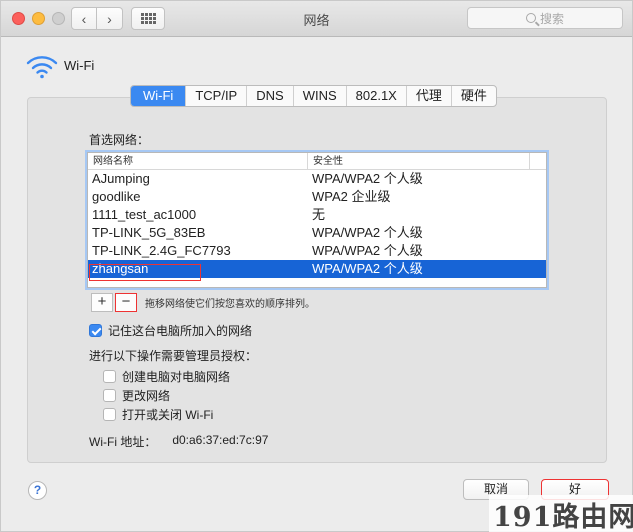  I want to click on table-row-selected: zhangsan WPA/WPA2 个人级, so click(317, 269).